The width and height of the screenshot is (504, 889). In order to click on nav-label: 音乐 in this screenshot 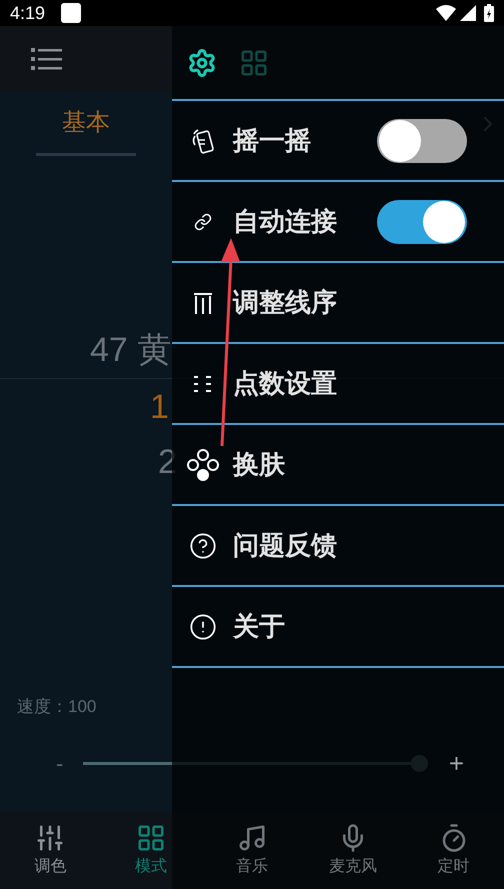, I will do `click(252, 866)`.